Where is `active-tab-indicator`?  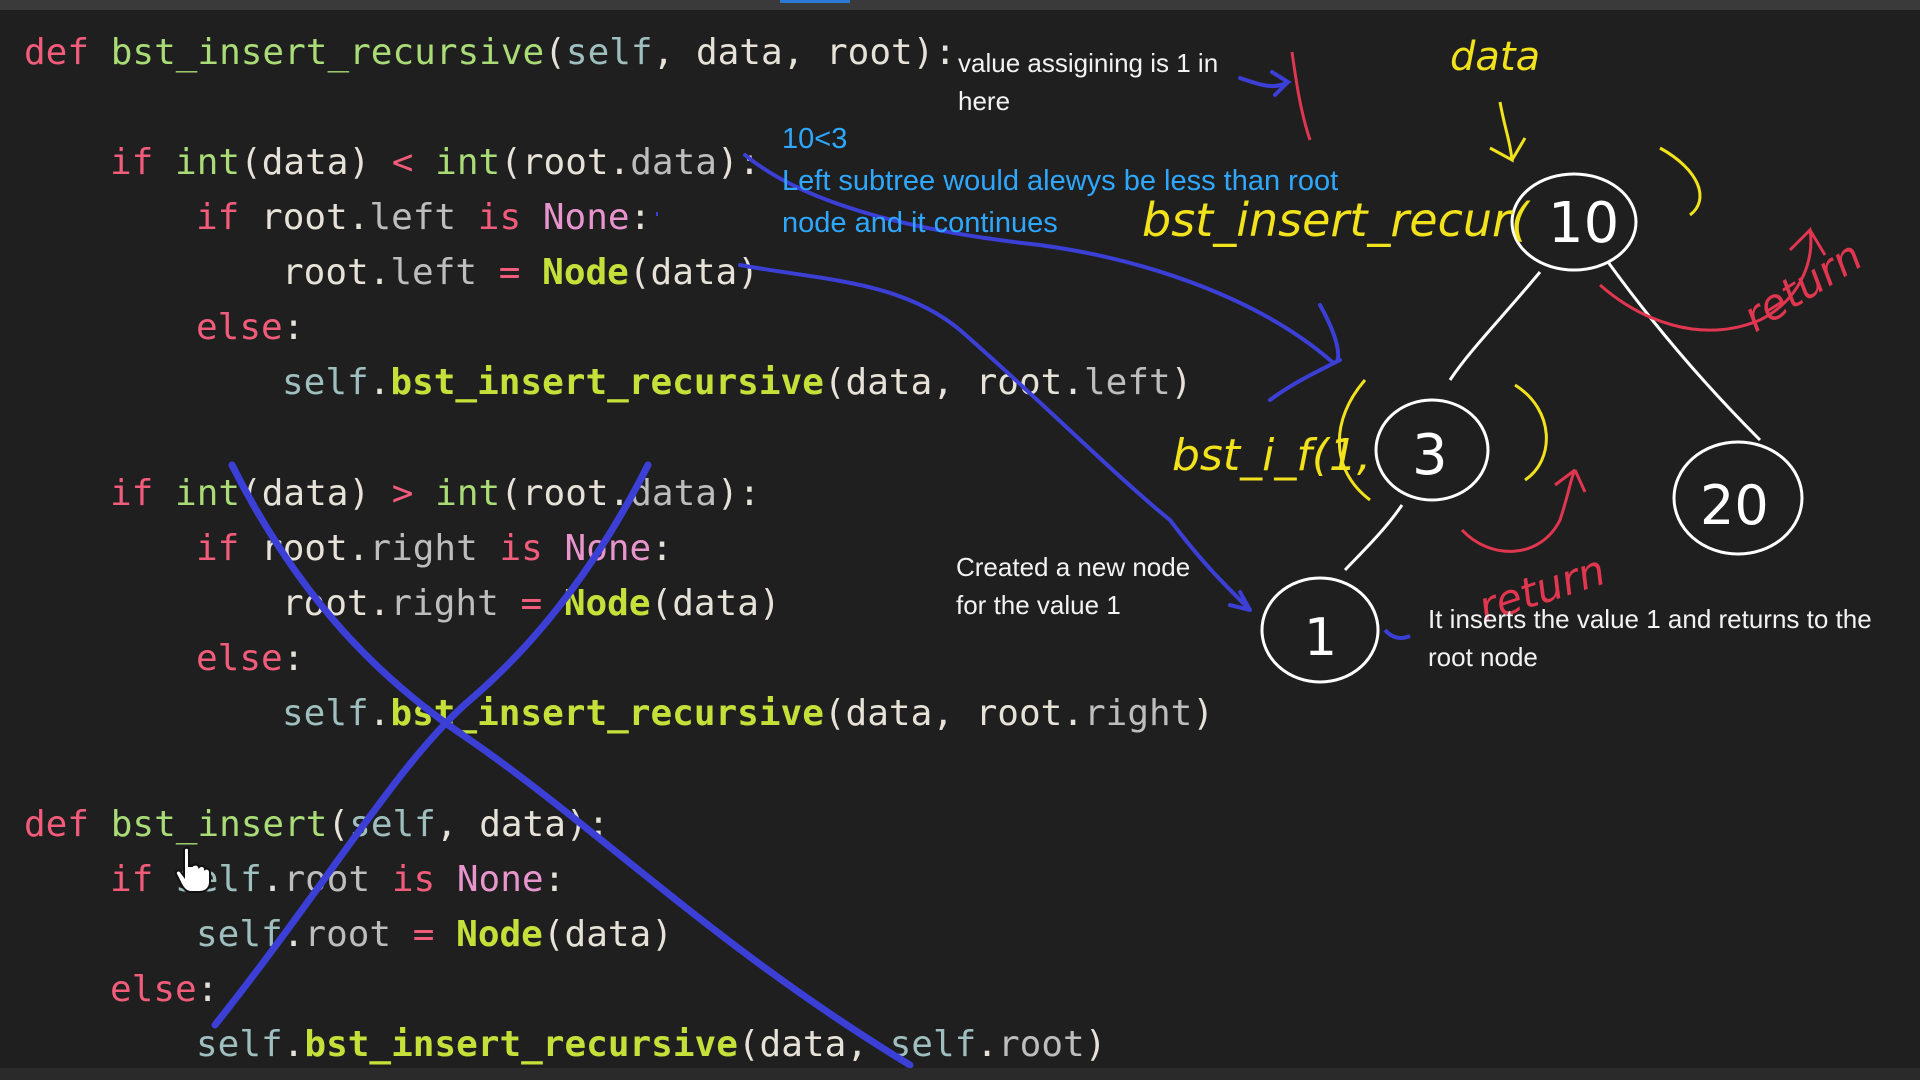
active-tab-indicator is located at coordinates (815, 1).